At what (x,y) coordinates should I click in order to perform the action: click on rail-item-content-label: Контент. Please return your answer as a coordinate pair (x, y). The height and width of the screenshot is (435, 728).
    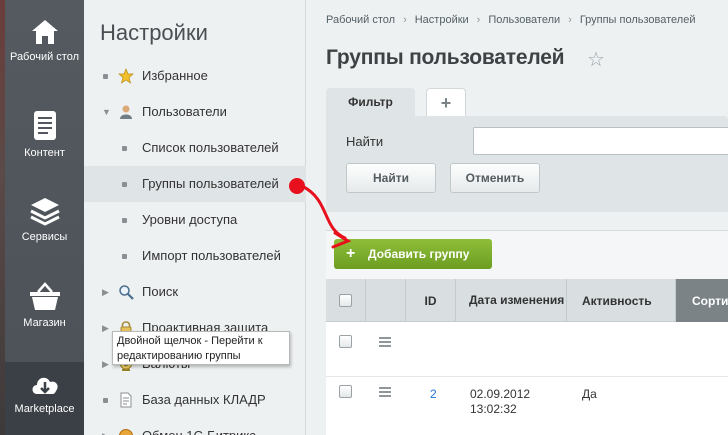
    Looking at the image, I should click on (44, 153).